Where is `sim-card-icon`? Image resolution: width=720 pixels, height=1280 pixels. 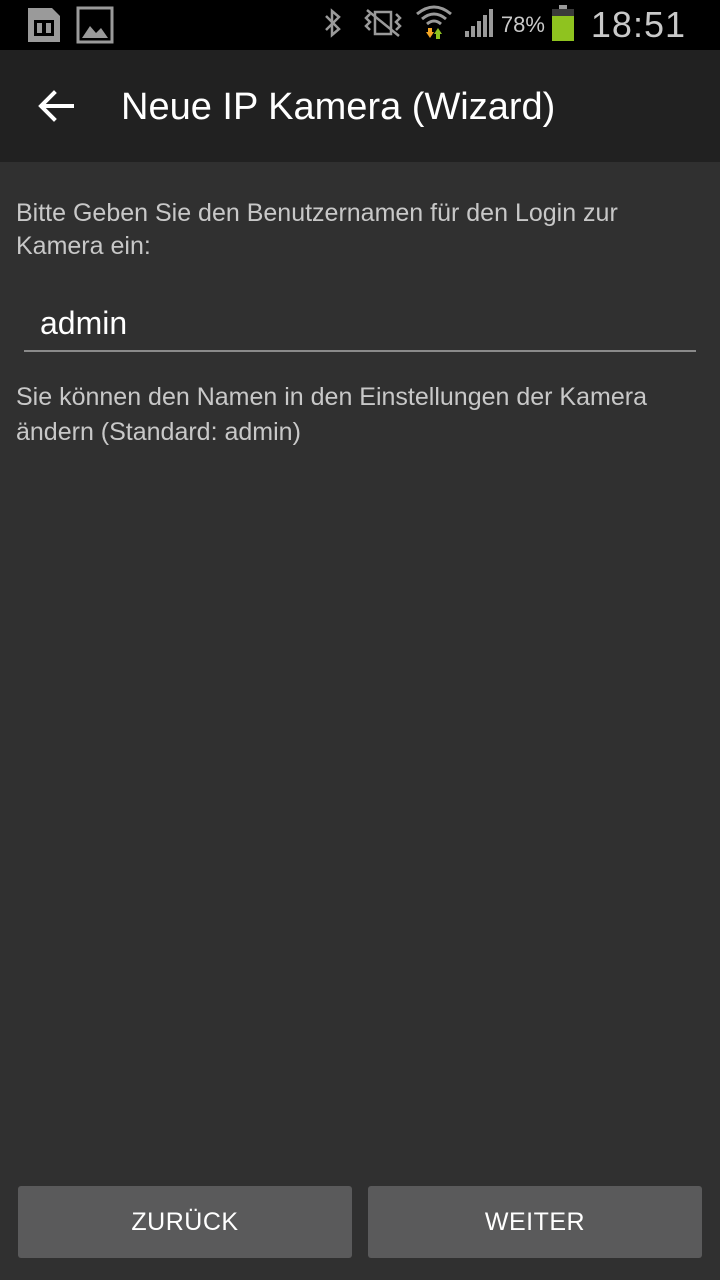 sim-card-icon is located at coordinates (44, 27).